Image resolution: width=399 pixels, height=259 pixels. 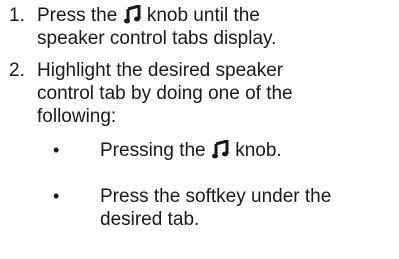 I want to click on step-line: speaker control tabs display., so click(x=157, y=38).